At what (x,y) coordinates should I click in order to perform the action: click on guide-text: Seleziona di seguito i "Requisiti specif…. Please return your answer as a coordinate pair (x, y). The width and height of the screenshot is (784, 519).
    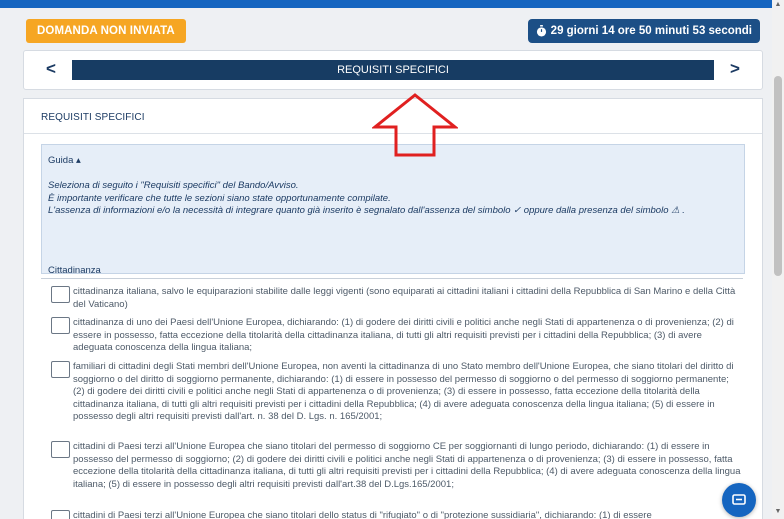
    Looking at the image, I should click on (393, 199).